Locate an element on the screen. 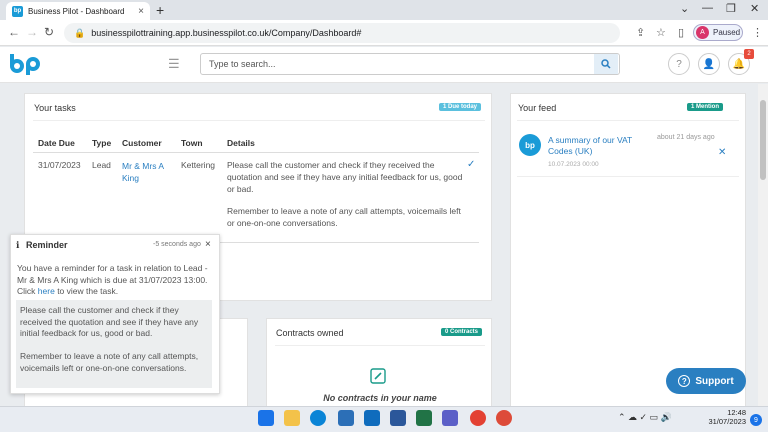 This screenshot has height=432, width=768. mention-badge: 1 Mention is located at coordinates (705, 107).